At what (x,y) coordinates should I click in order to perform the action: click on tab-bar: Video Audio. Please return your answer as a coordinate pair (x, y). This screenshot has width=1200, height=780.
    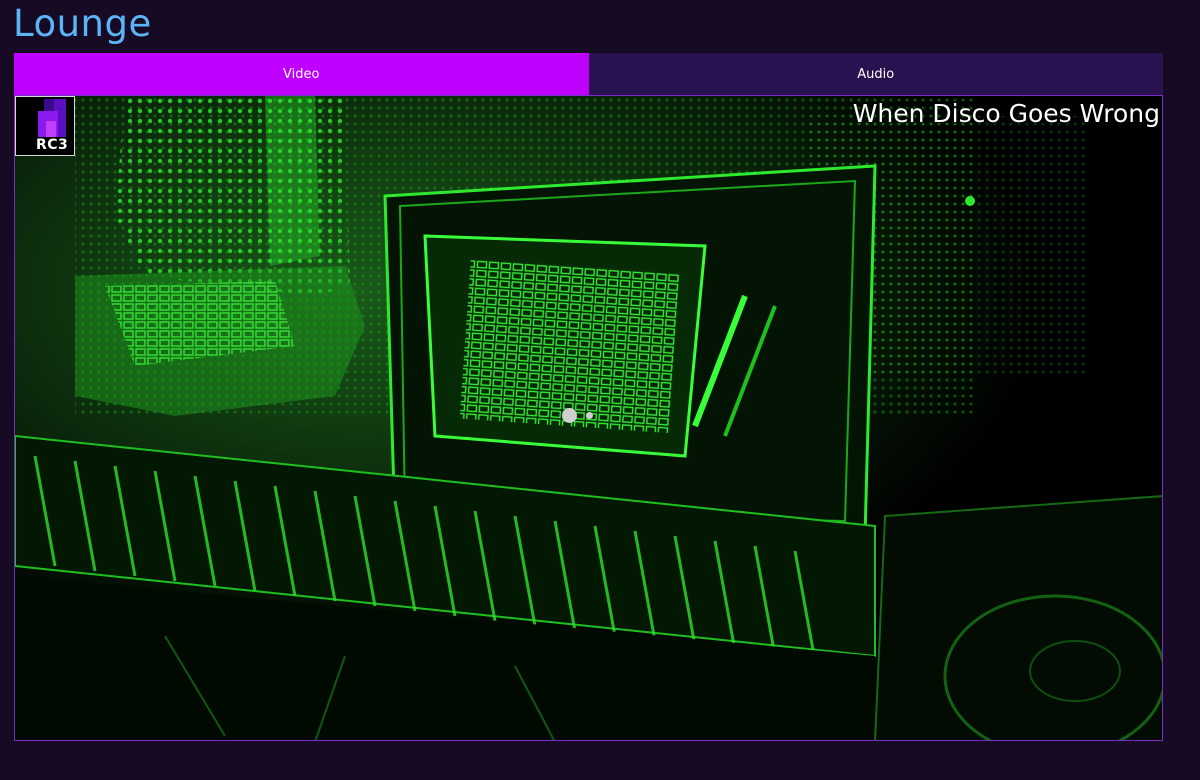
    Looking at the image, I should click on (588, 74).